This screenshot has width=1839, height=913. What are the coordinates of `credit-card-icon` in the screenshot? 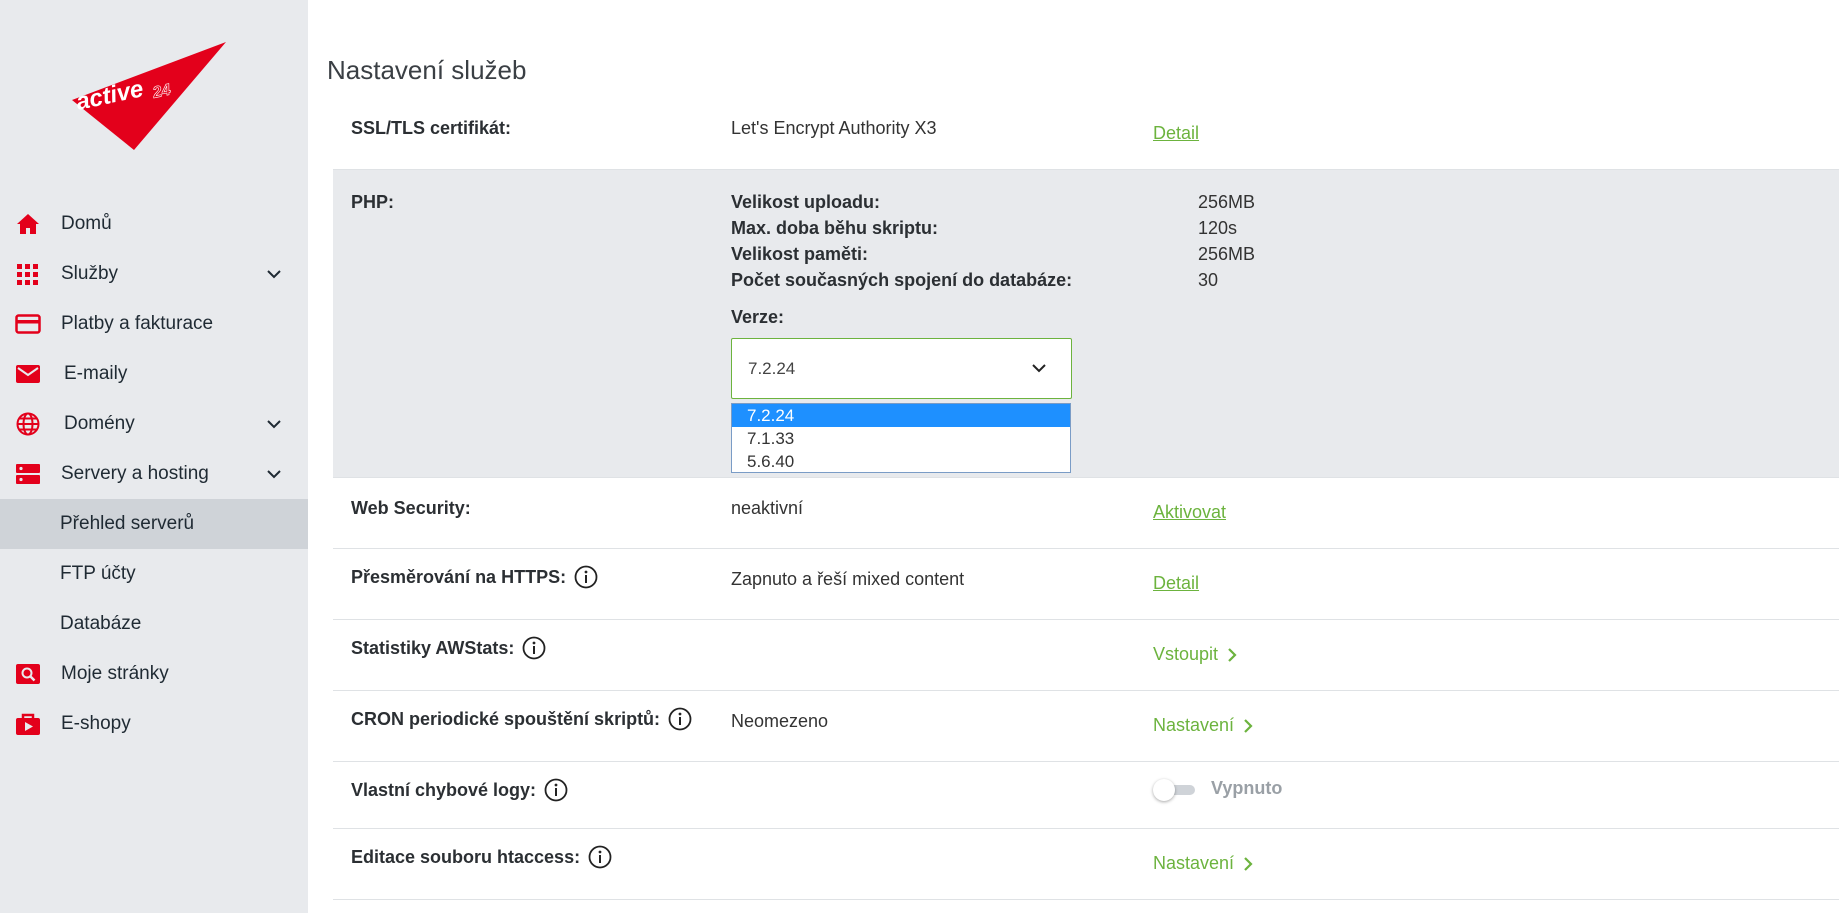 It's located at (28, 324).